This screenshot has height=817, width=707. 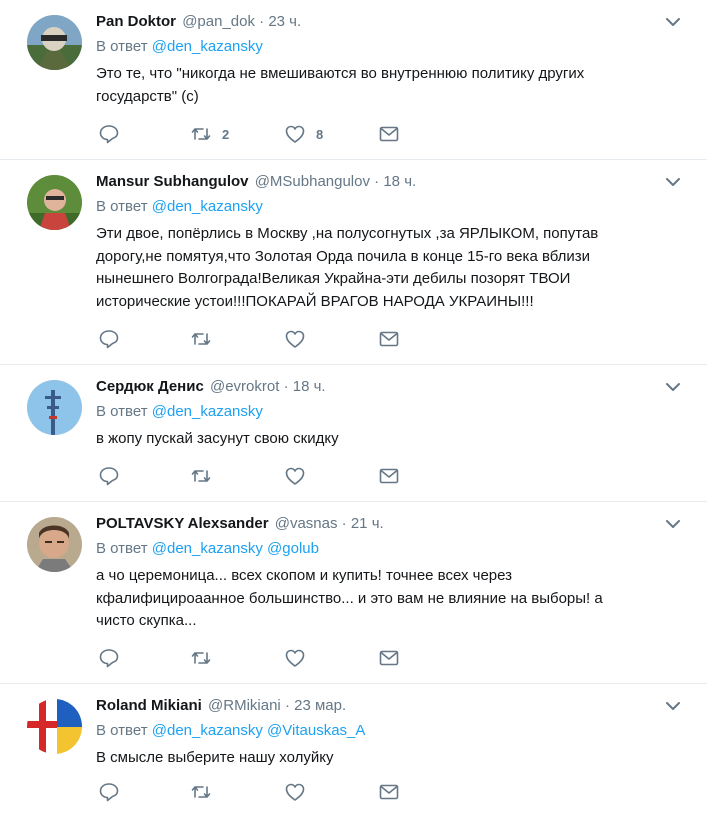 I want to click on timestamp: 21 ч., so click(x=367, y=523).